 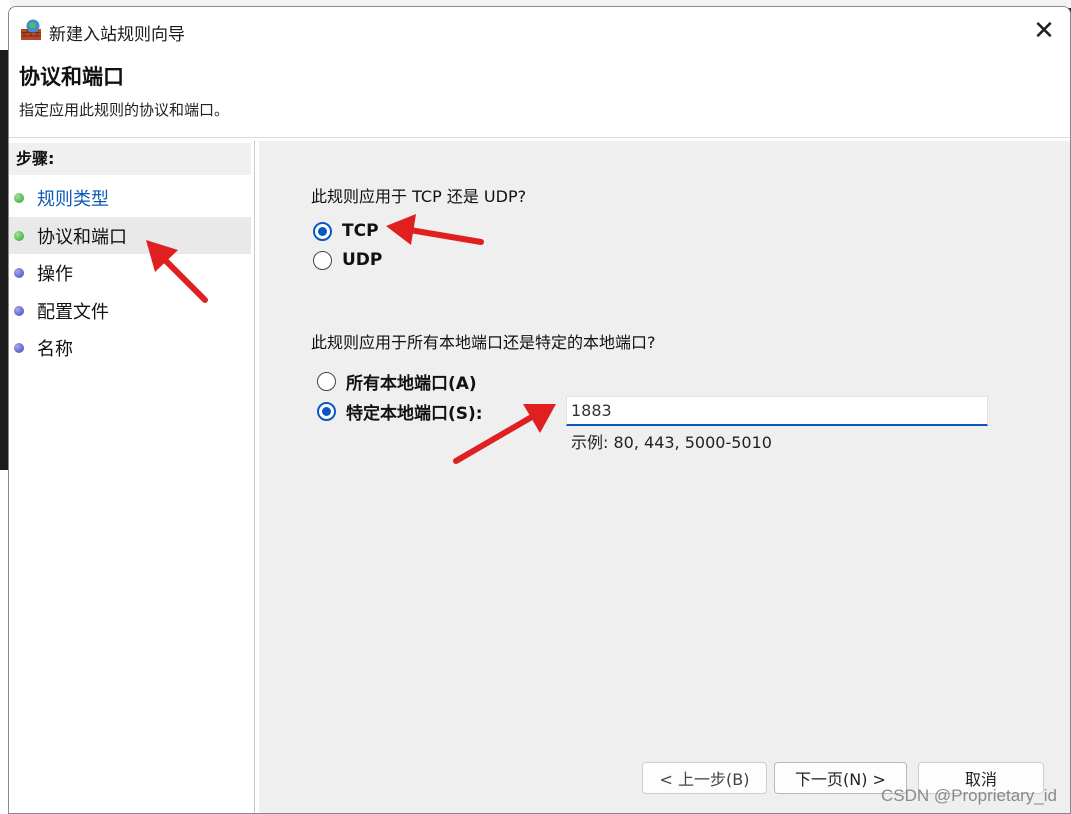 What do you see at coordinates (435, 229) in the screenshot?
I see `arrow-to-tcp` at bounding box center [435, 229].